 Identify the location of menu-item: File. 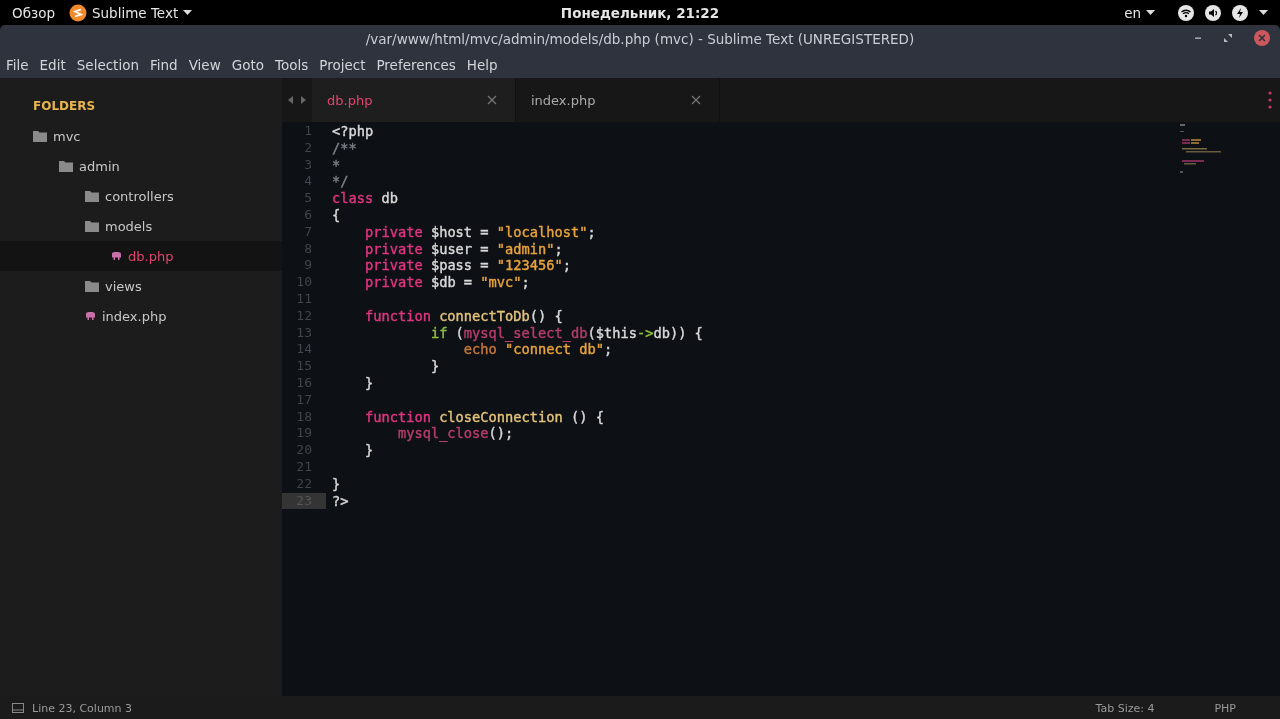
(17, 65).